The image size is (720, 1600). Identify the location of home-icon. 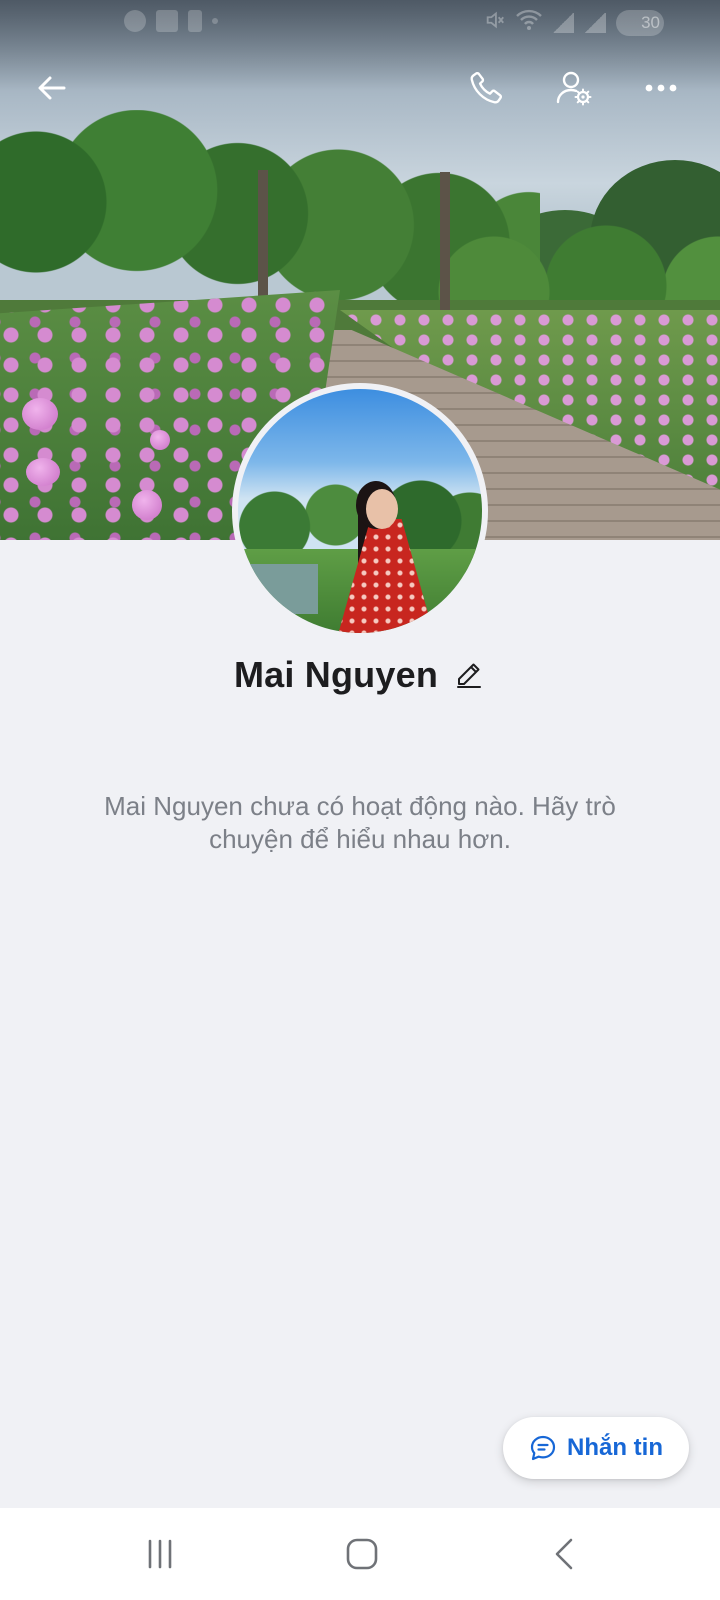
(362, 1554).